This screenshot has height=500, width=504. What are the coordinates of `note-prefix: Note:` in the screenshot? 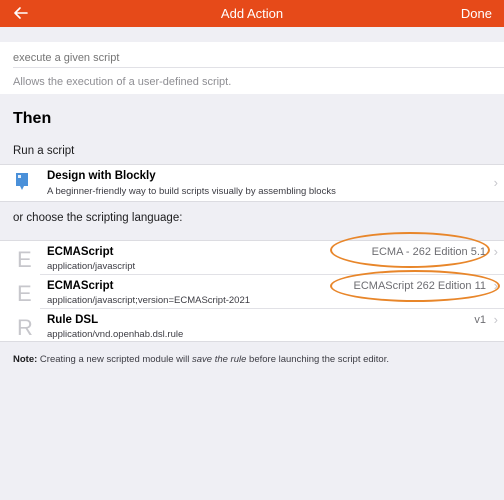 It's located at (25, 359).